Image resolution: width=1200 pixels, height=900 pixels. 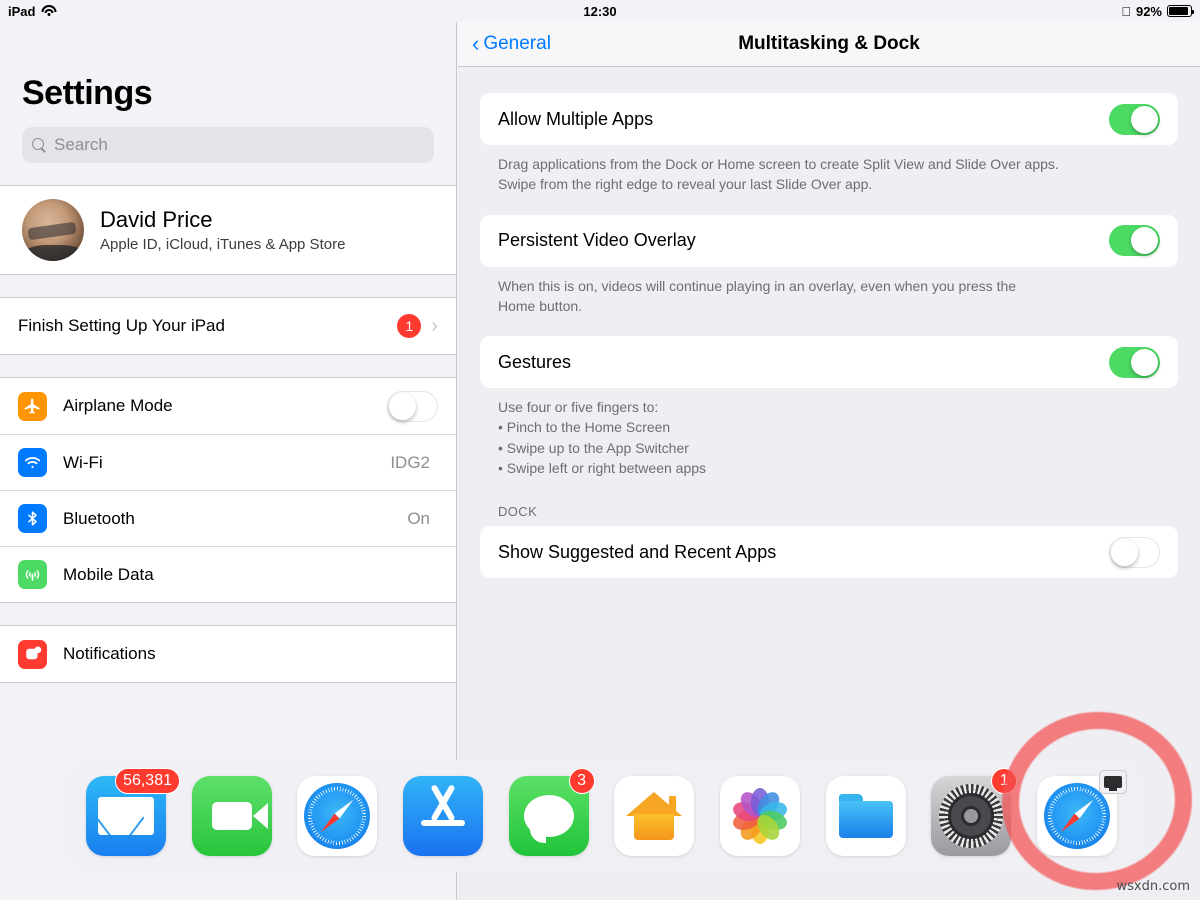 I want to click on wifi-icon, so click(x=32, y=462).